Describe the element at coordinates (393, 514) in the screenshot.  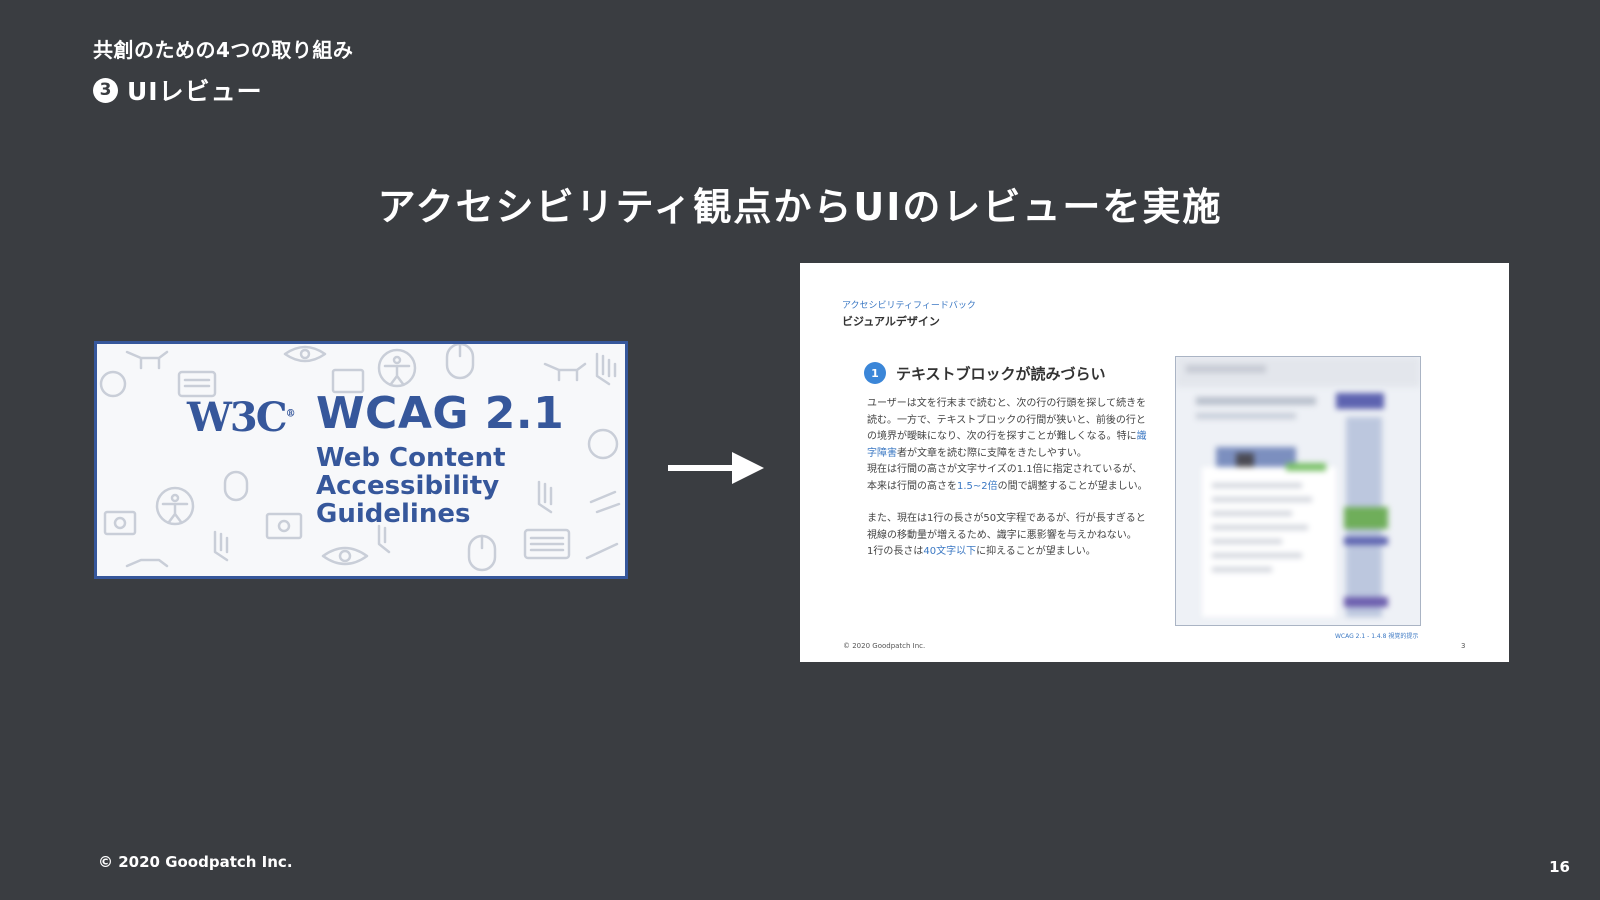
I see `wcag-name-line: Guidelines` at that location.